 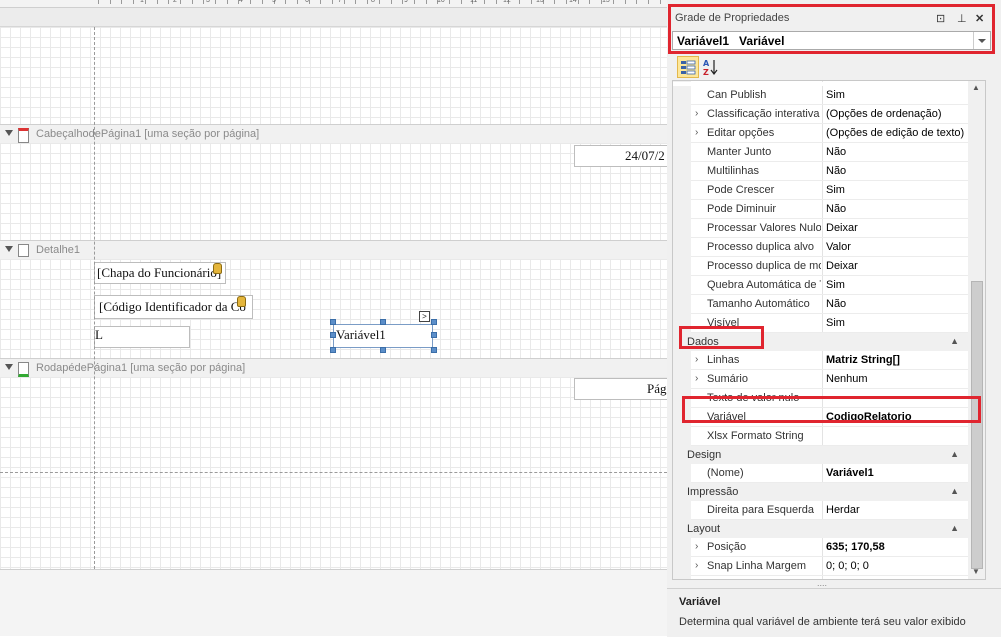 What do you see at coordinates (821, 473) in the screenshot?
I see `property-row: (Nome) Variável1` at bounding box center [821, 473].